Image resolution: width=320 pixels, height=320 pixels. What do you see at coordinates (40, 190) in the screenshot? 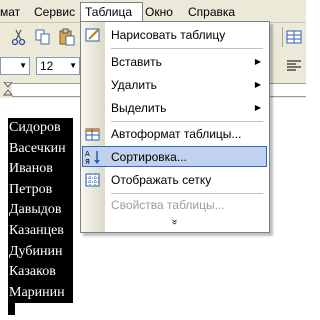
I see `list-item: Петров` at bounding box center [40, 190].